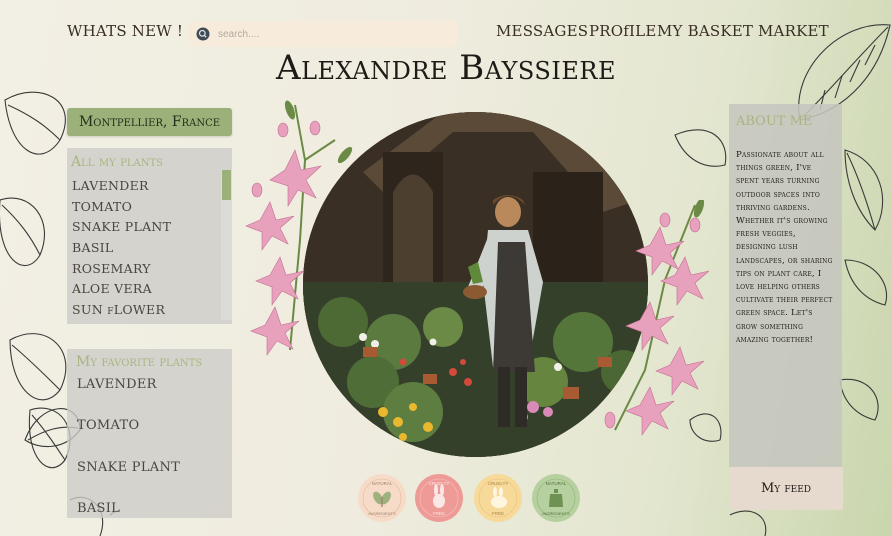 The width and height of the screenshot is (892, 536). What do you see at coordinates (439, 498) in the screenshot?
I see `cruelty-free-badge-red: CRUELTY FREE` at bounding box center [439, 498].